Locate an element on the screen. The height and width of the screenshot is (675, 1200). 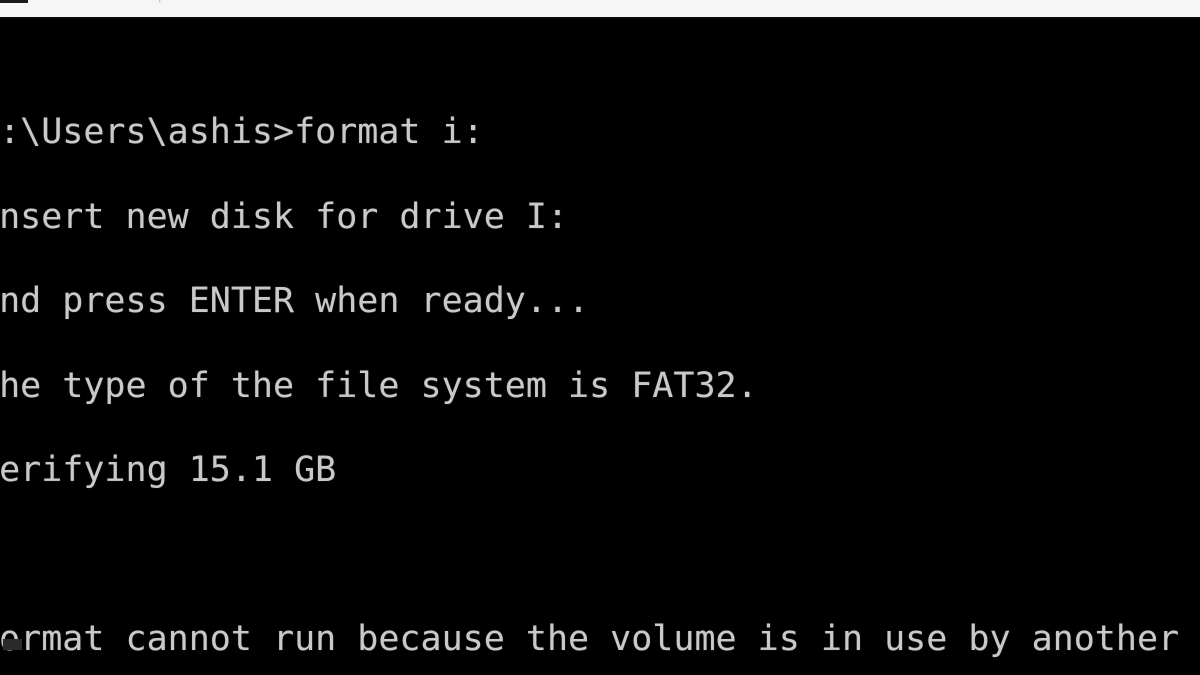
terminal-icon is located at coordinates (14, 1).